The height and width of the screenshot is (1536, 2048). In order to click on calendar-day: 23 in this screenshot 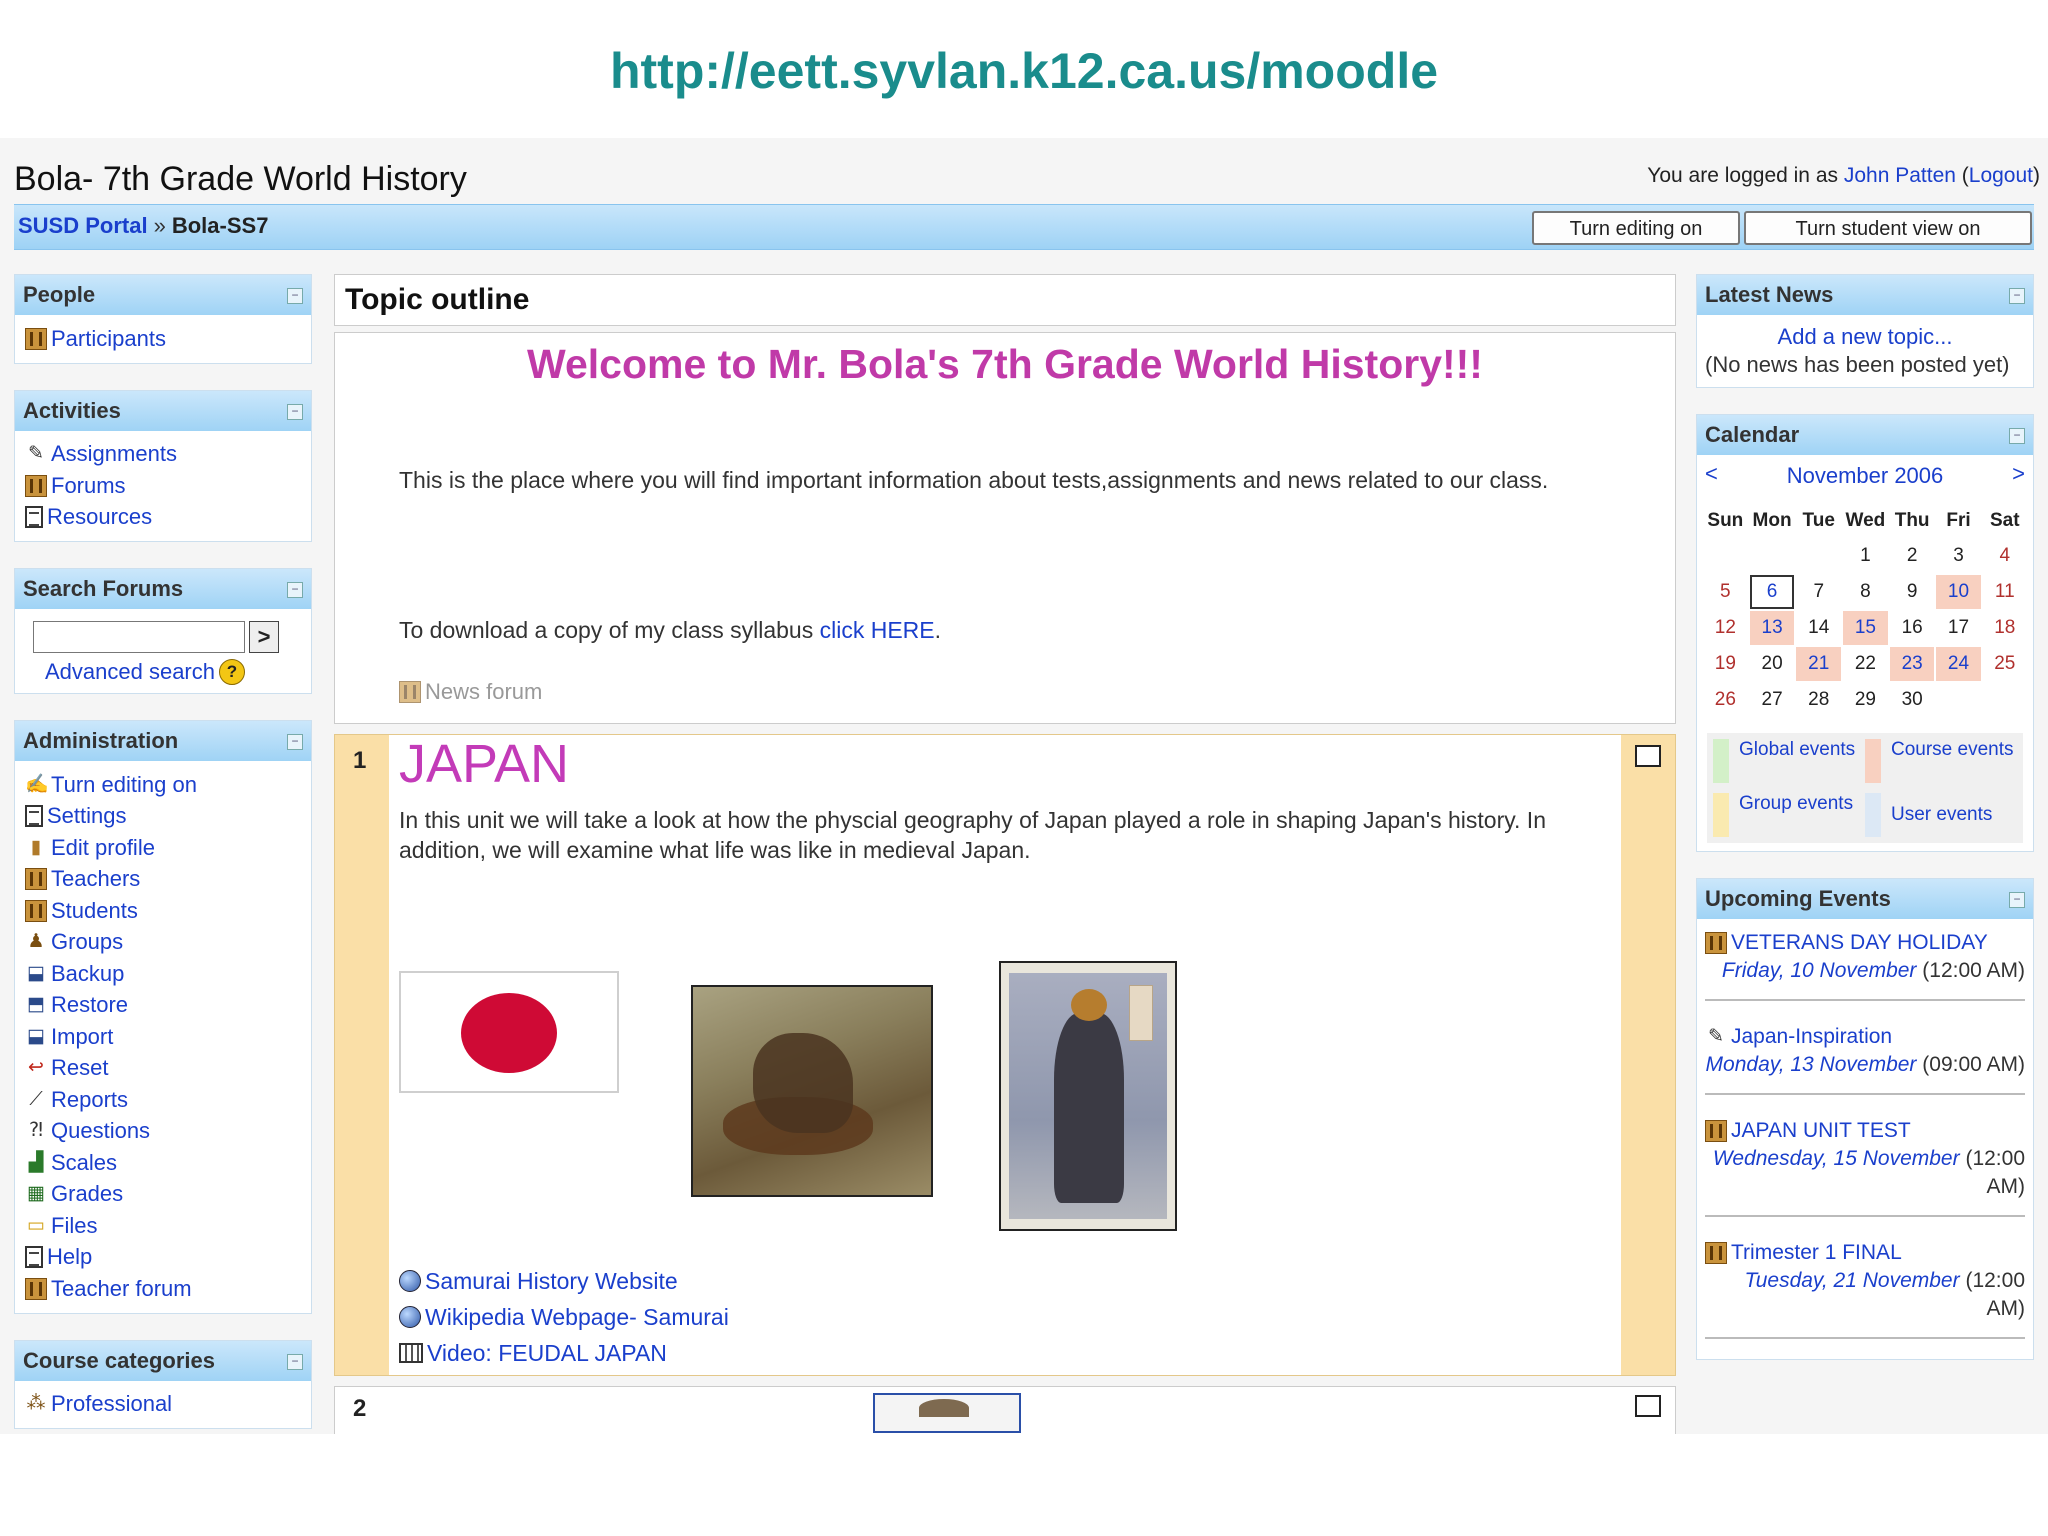, I will do `click(1912, 664)`.